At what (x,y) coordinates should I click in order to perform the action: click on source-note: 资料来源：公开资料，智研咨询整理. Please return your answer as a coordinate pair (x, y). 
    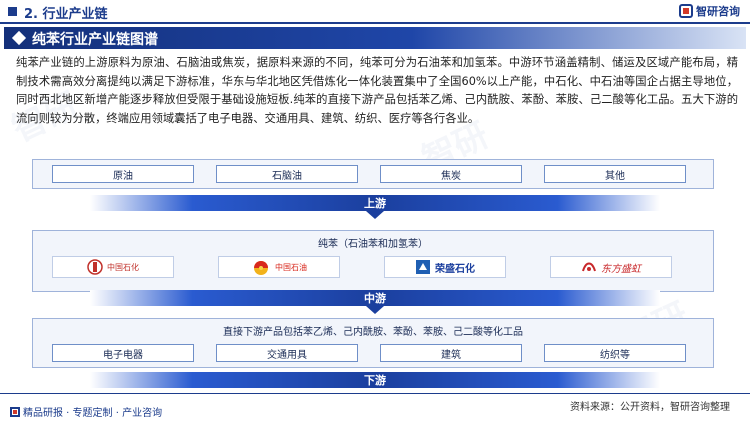
    Looking at the image, I should click on (650, 407).